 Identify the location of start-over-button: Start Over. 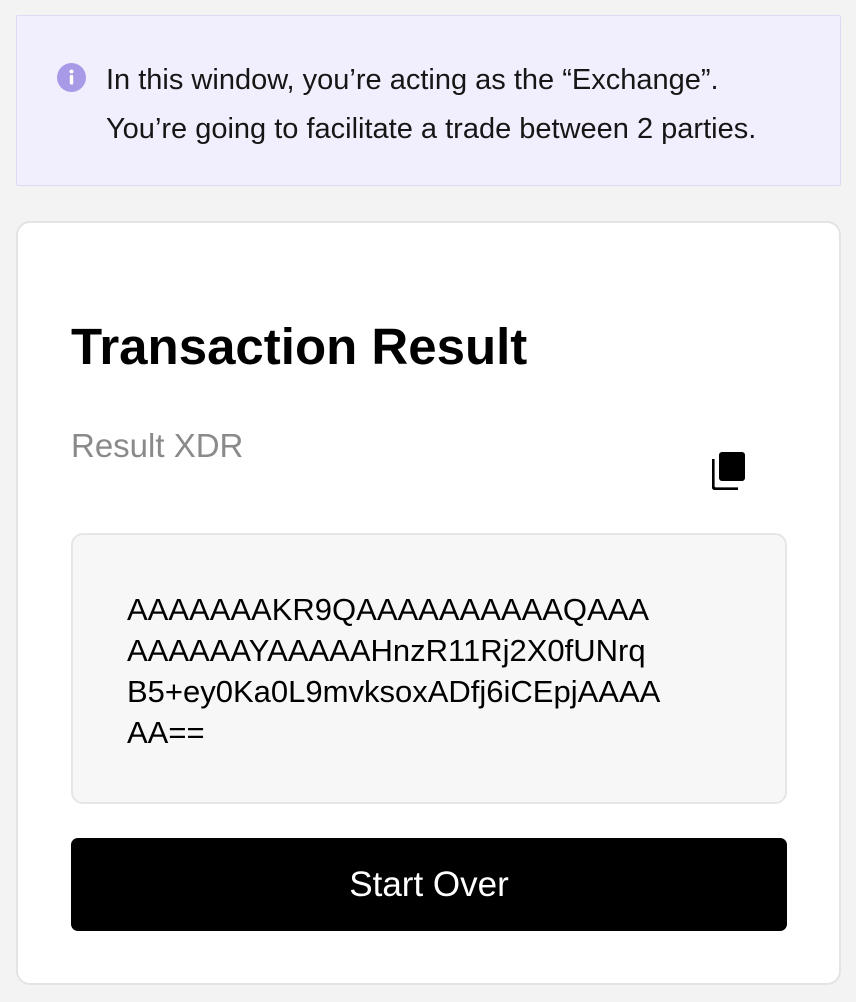
(429, 884).